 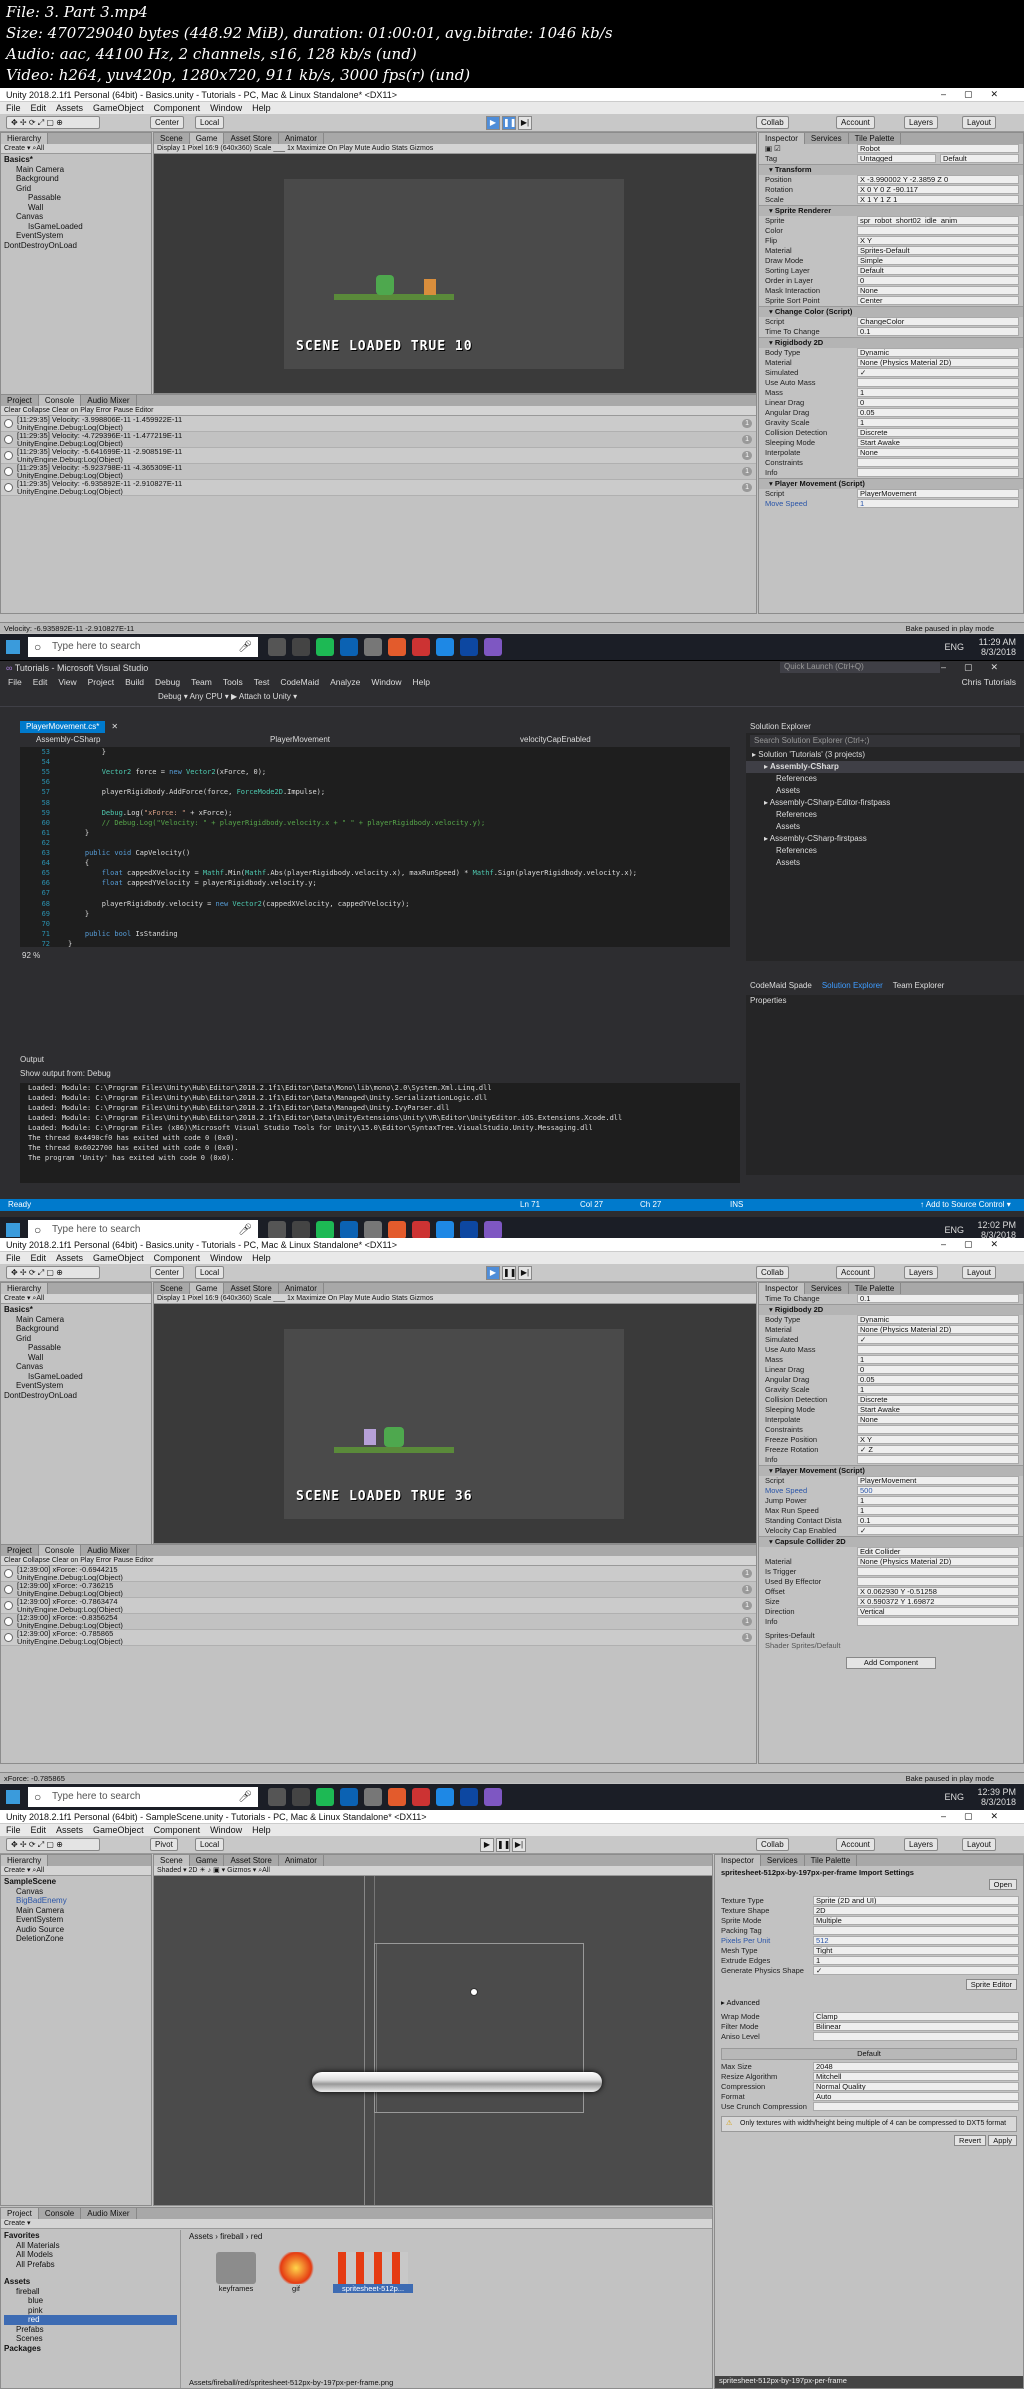 What do you see at coordinates (938, 331) in the screenshot?
I see `property-value: 0.1` at bounding box center [938, 331].